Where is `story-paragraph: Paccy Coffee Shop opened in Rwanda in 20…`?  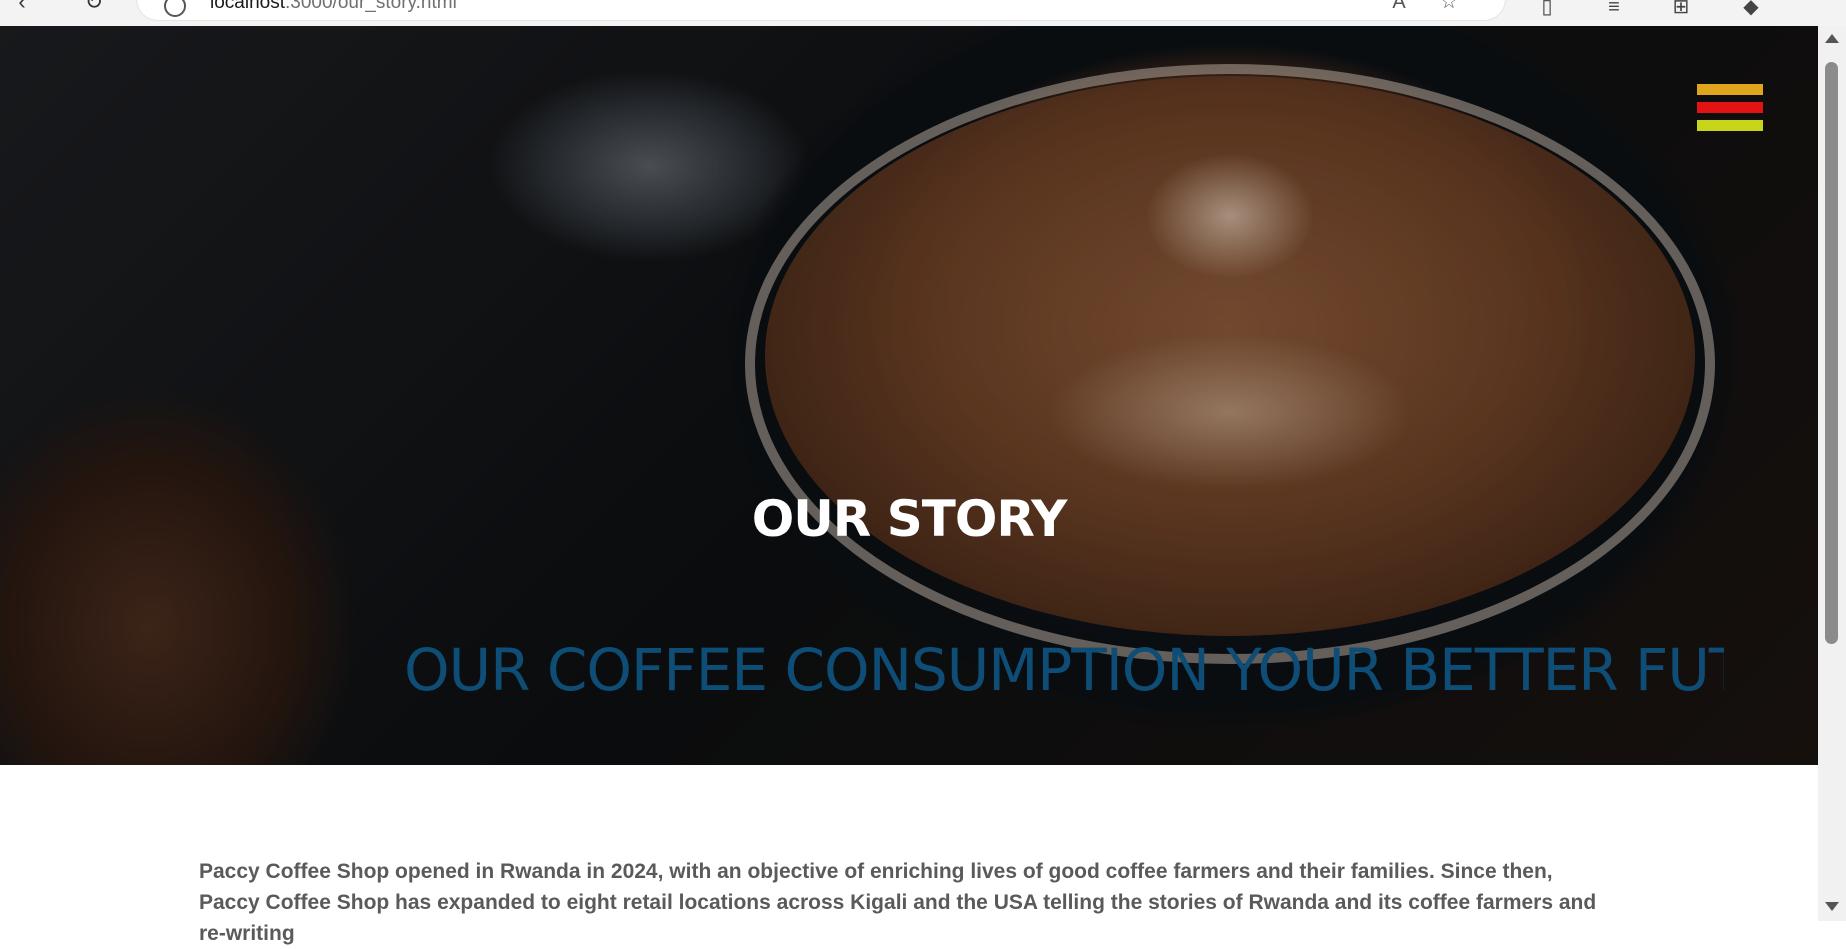
story-paragraph: Paccy Coffee Shop opened in Rwanda in 20… is located at coordinates (898, 902).